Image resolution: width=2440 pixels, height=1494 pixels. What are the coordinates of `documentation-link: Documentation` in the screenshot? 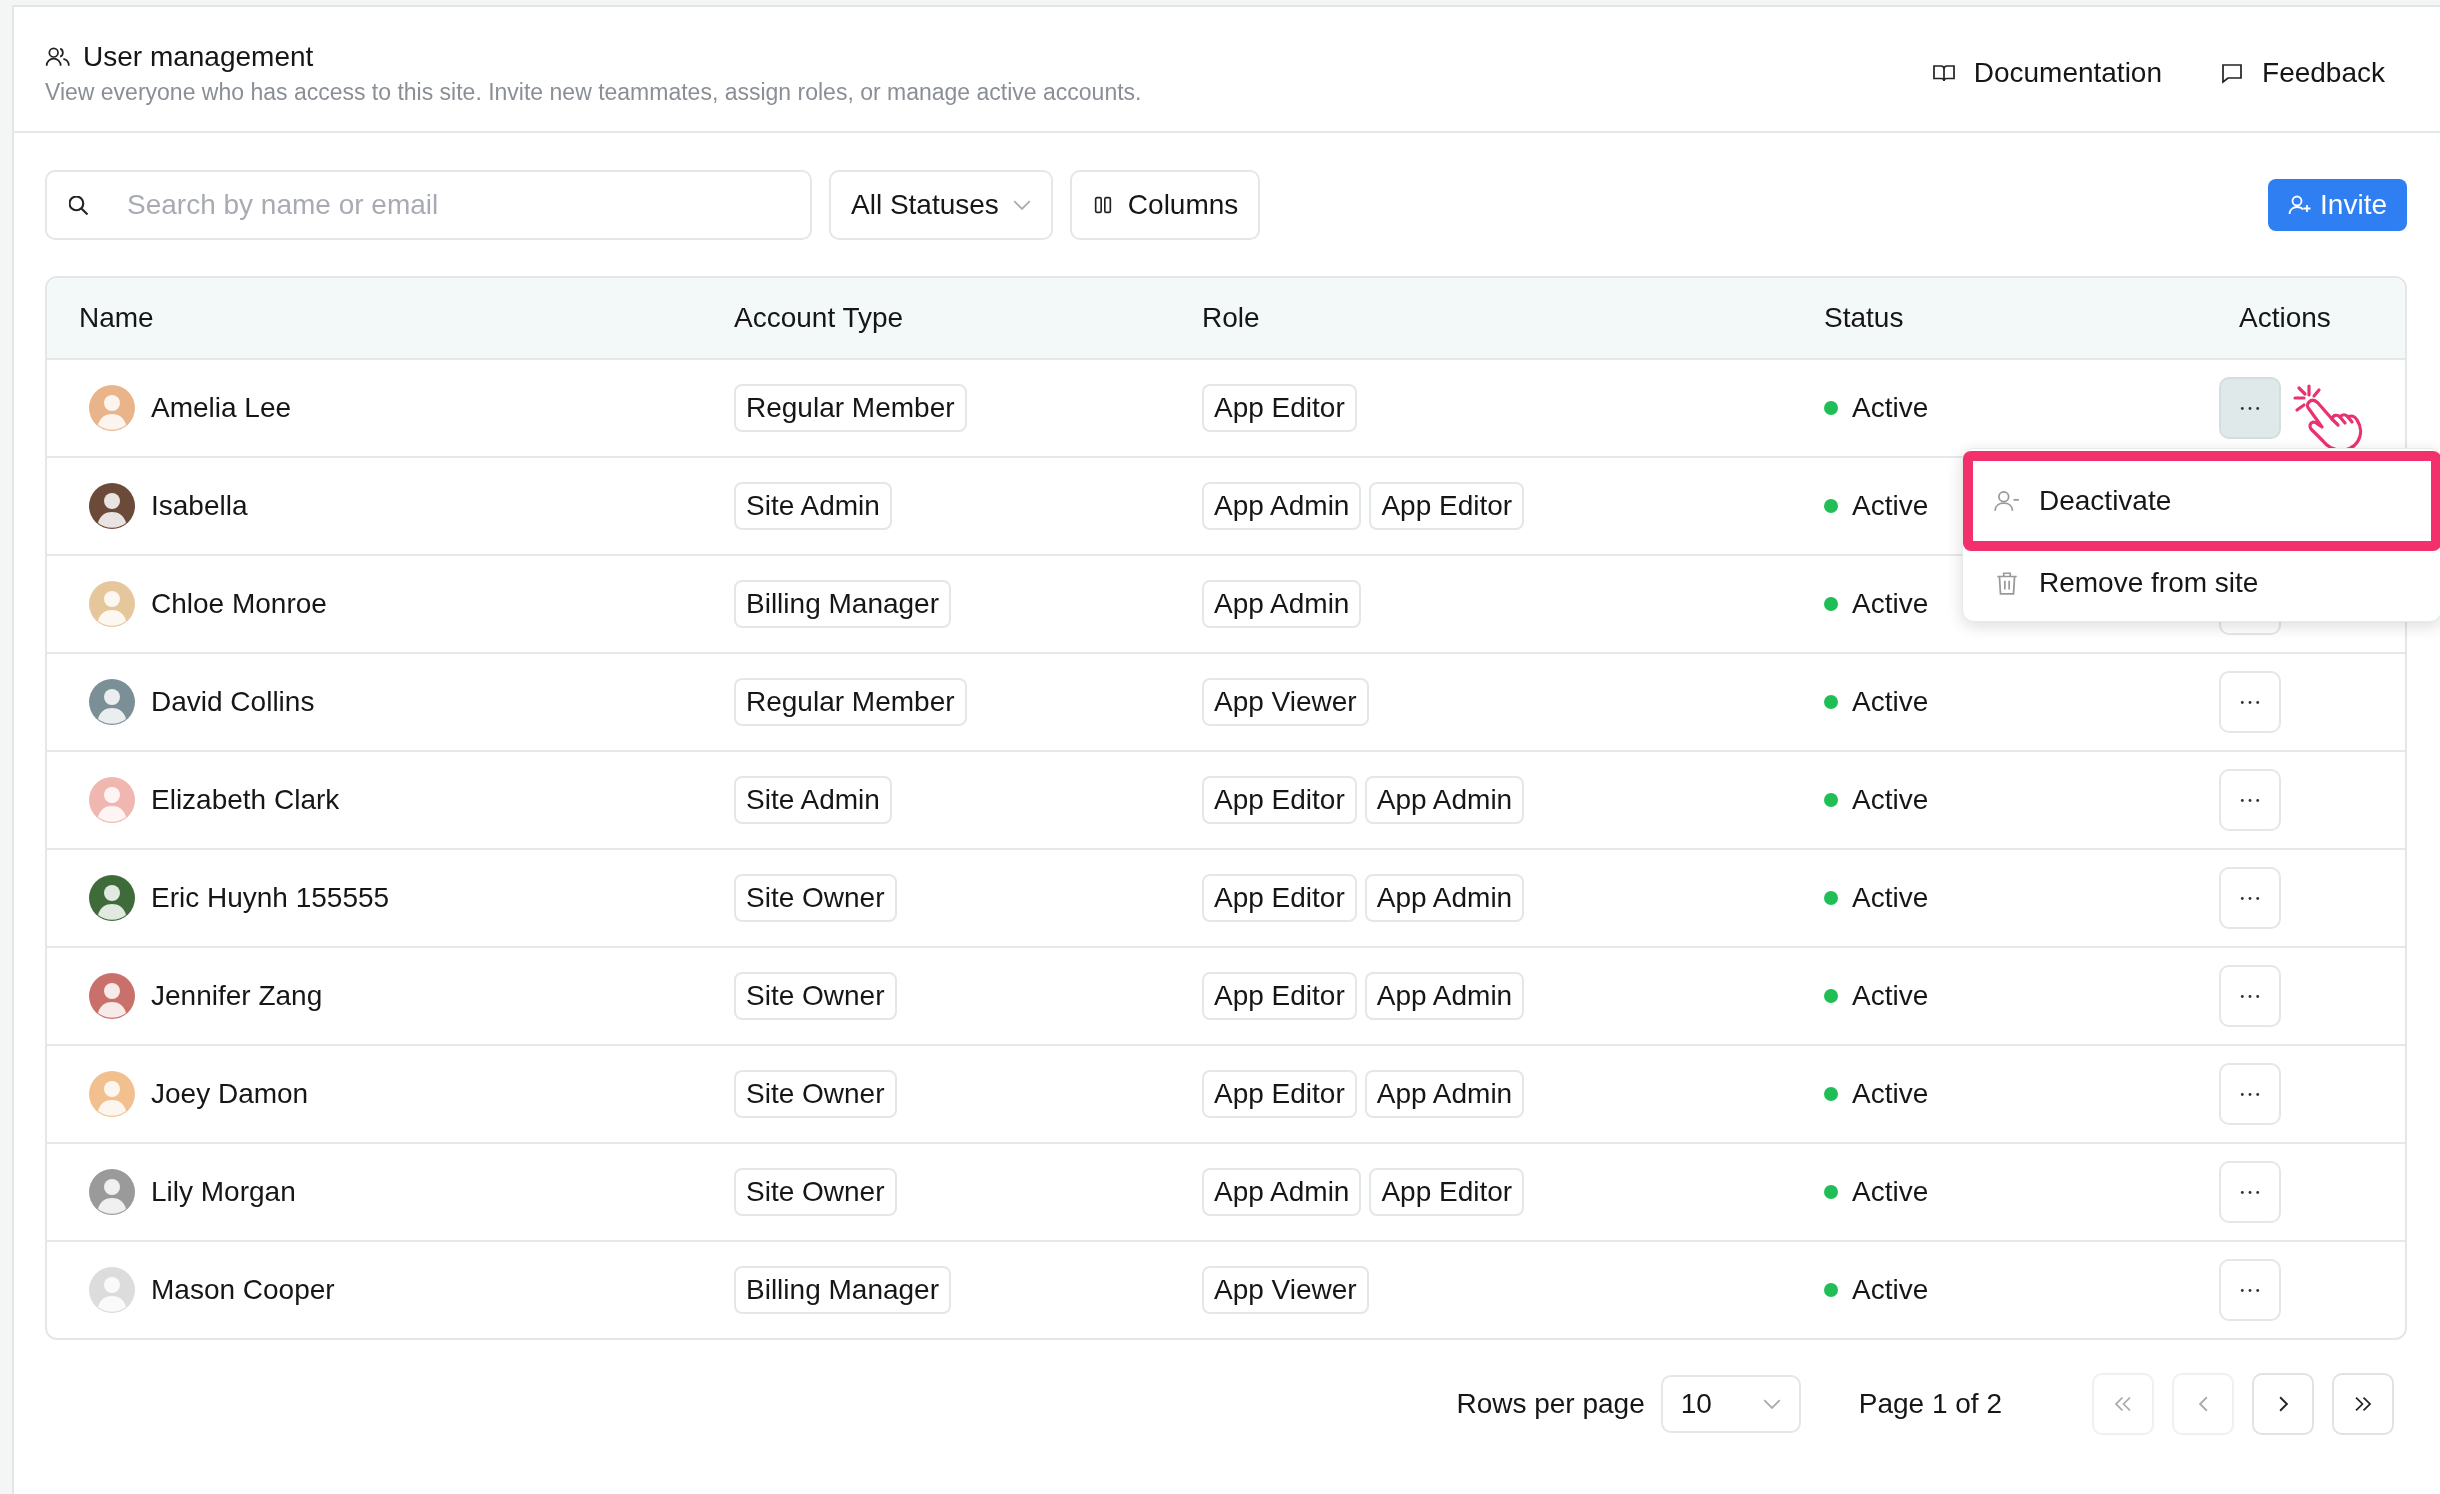 It's located at (2047, 73).